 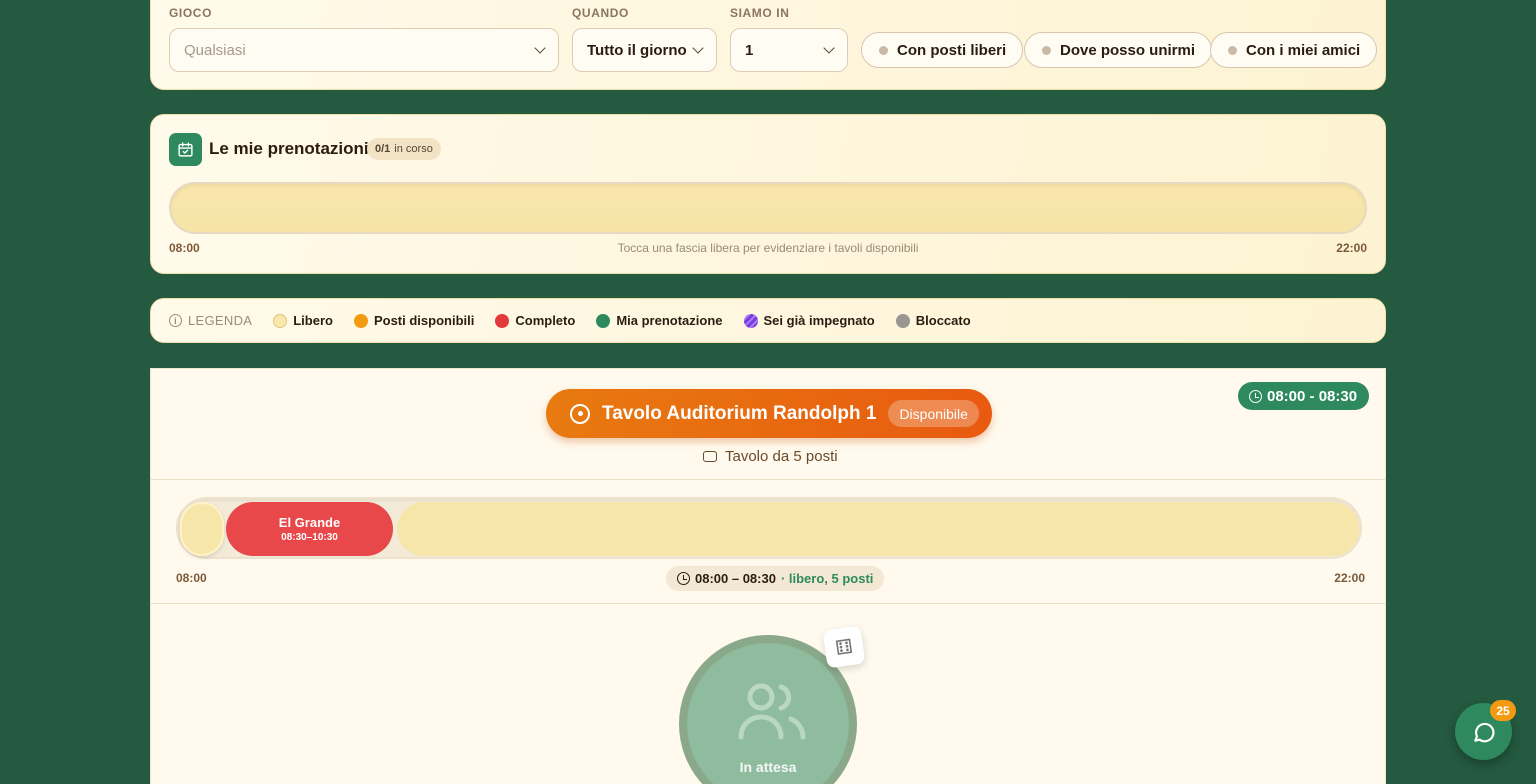 What do you see at coordinates (1128, 50) in the screenshot?
I see `chip-label: Dove posso unirmi` at bounding box center [1128, 50].